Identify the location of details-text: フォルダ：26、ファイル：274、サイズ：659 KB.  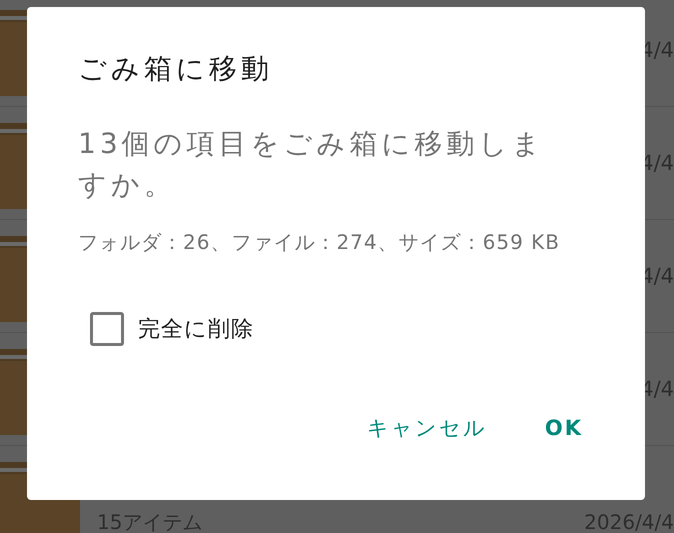
(319, 242).